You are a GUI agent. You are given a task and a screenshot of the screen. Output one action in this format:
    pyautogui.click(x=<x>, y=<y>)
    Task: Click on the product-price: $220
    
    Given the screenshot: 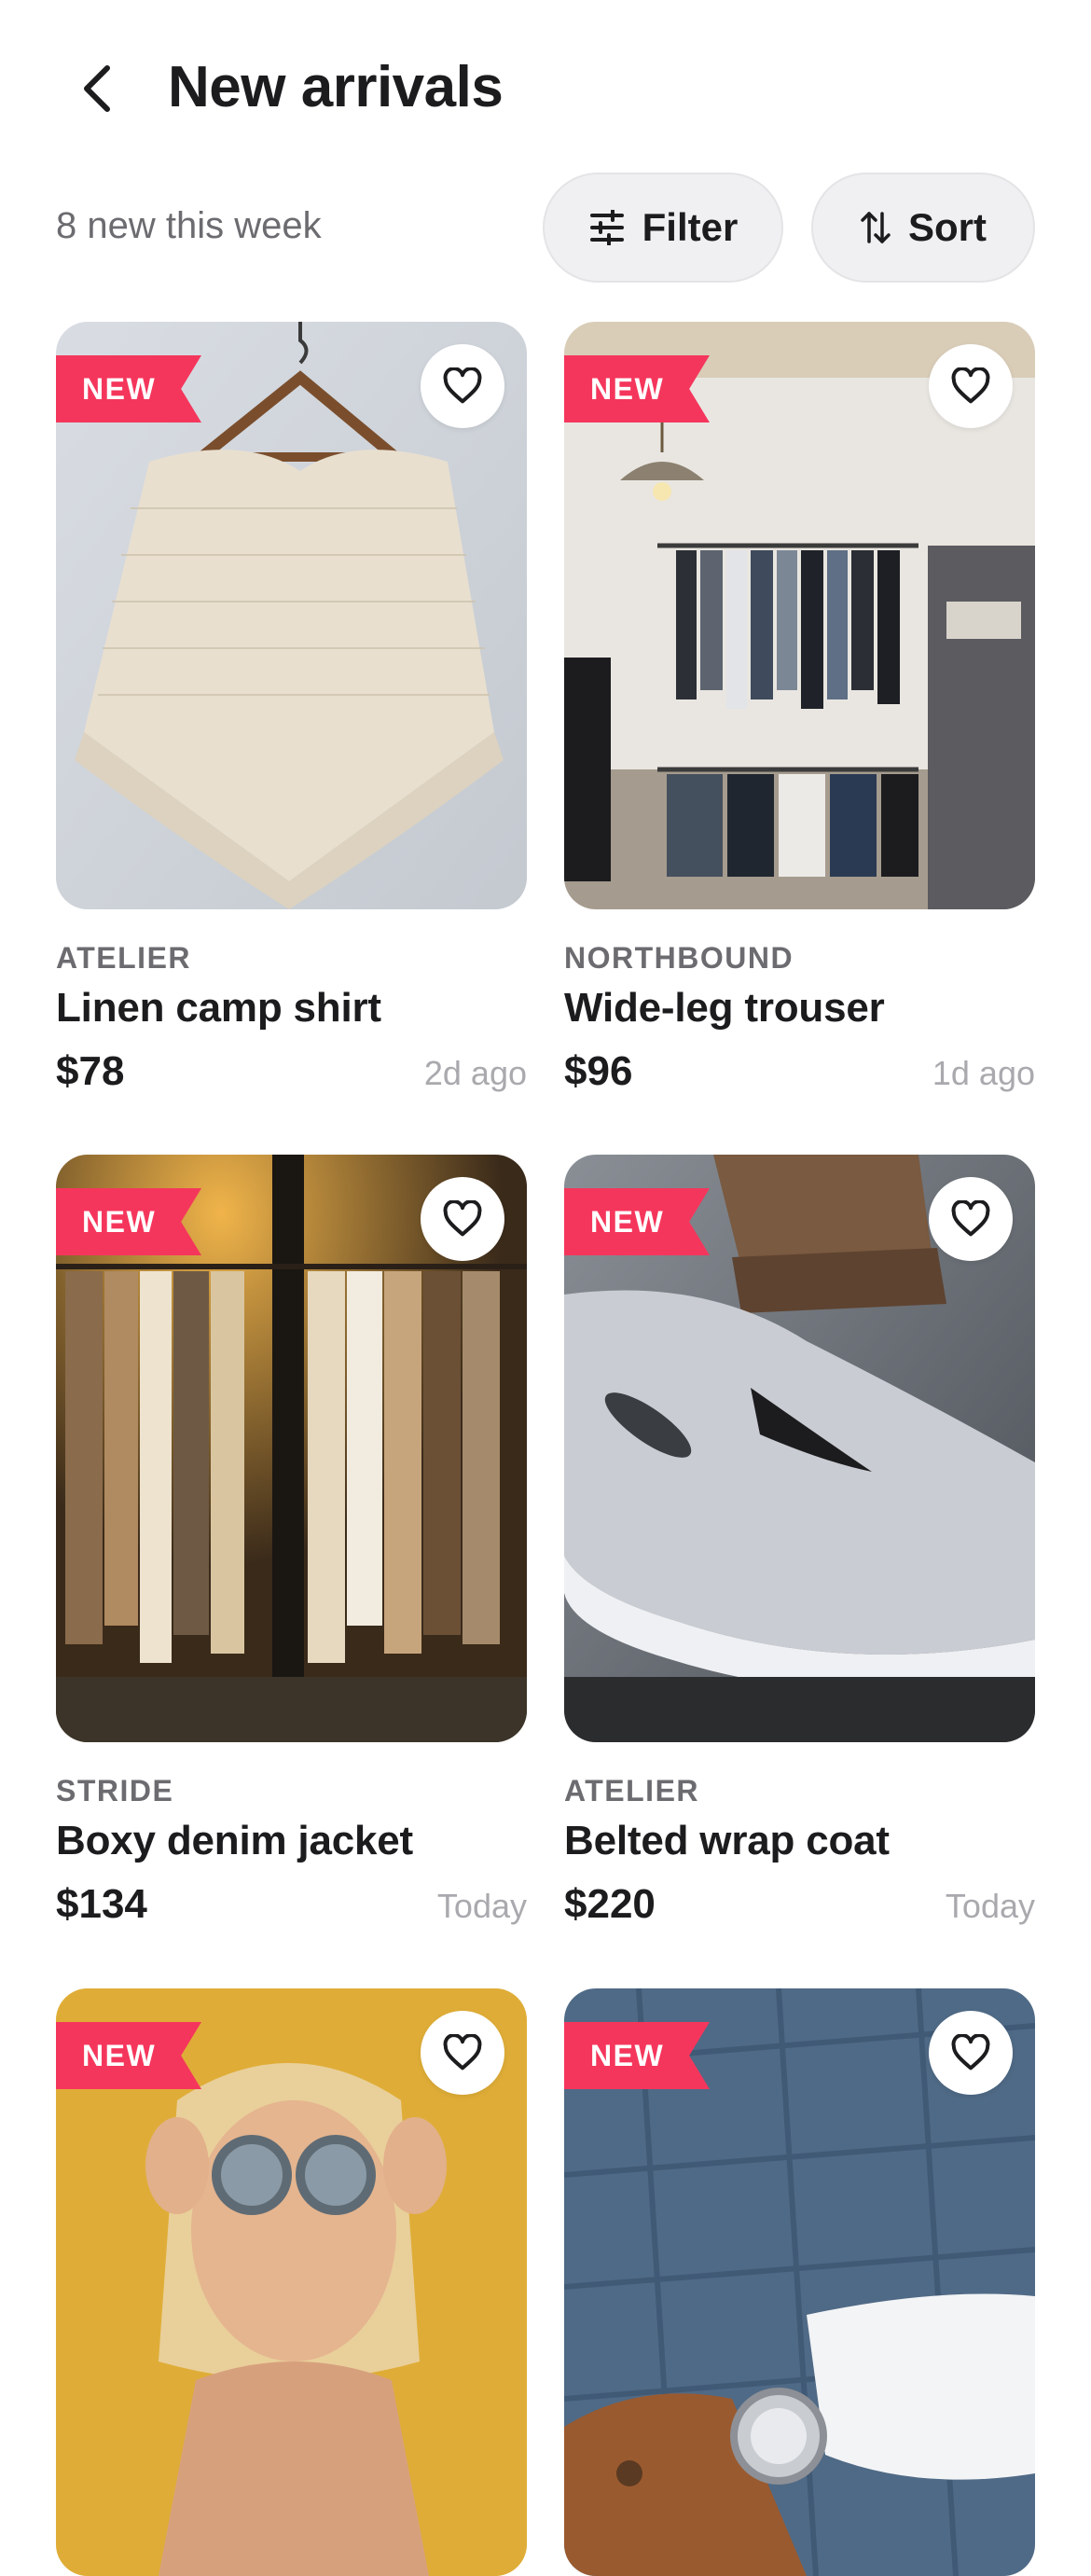 What is the action you would take?
    pyautogui.click(x=610, y=1904)
    